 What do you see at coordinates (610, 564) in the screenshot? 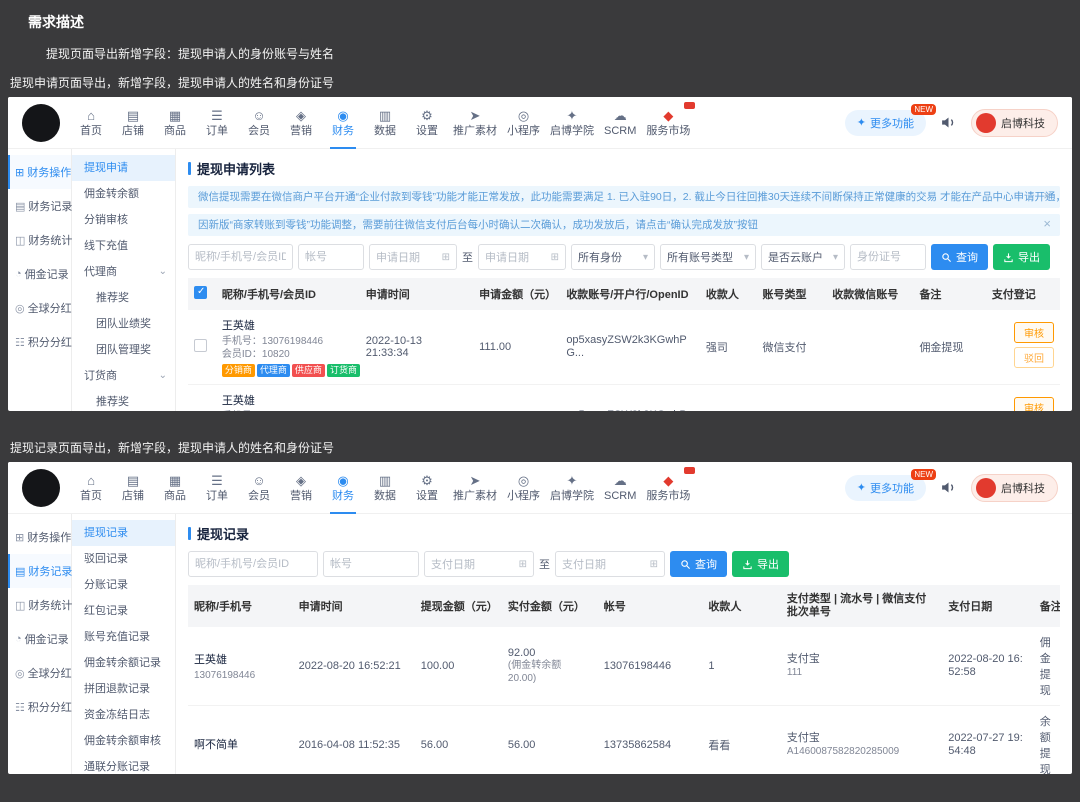
I see `pay-date-end-input: 支付日期 ⊞` at bounding box center [610, 564].